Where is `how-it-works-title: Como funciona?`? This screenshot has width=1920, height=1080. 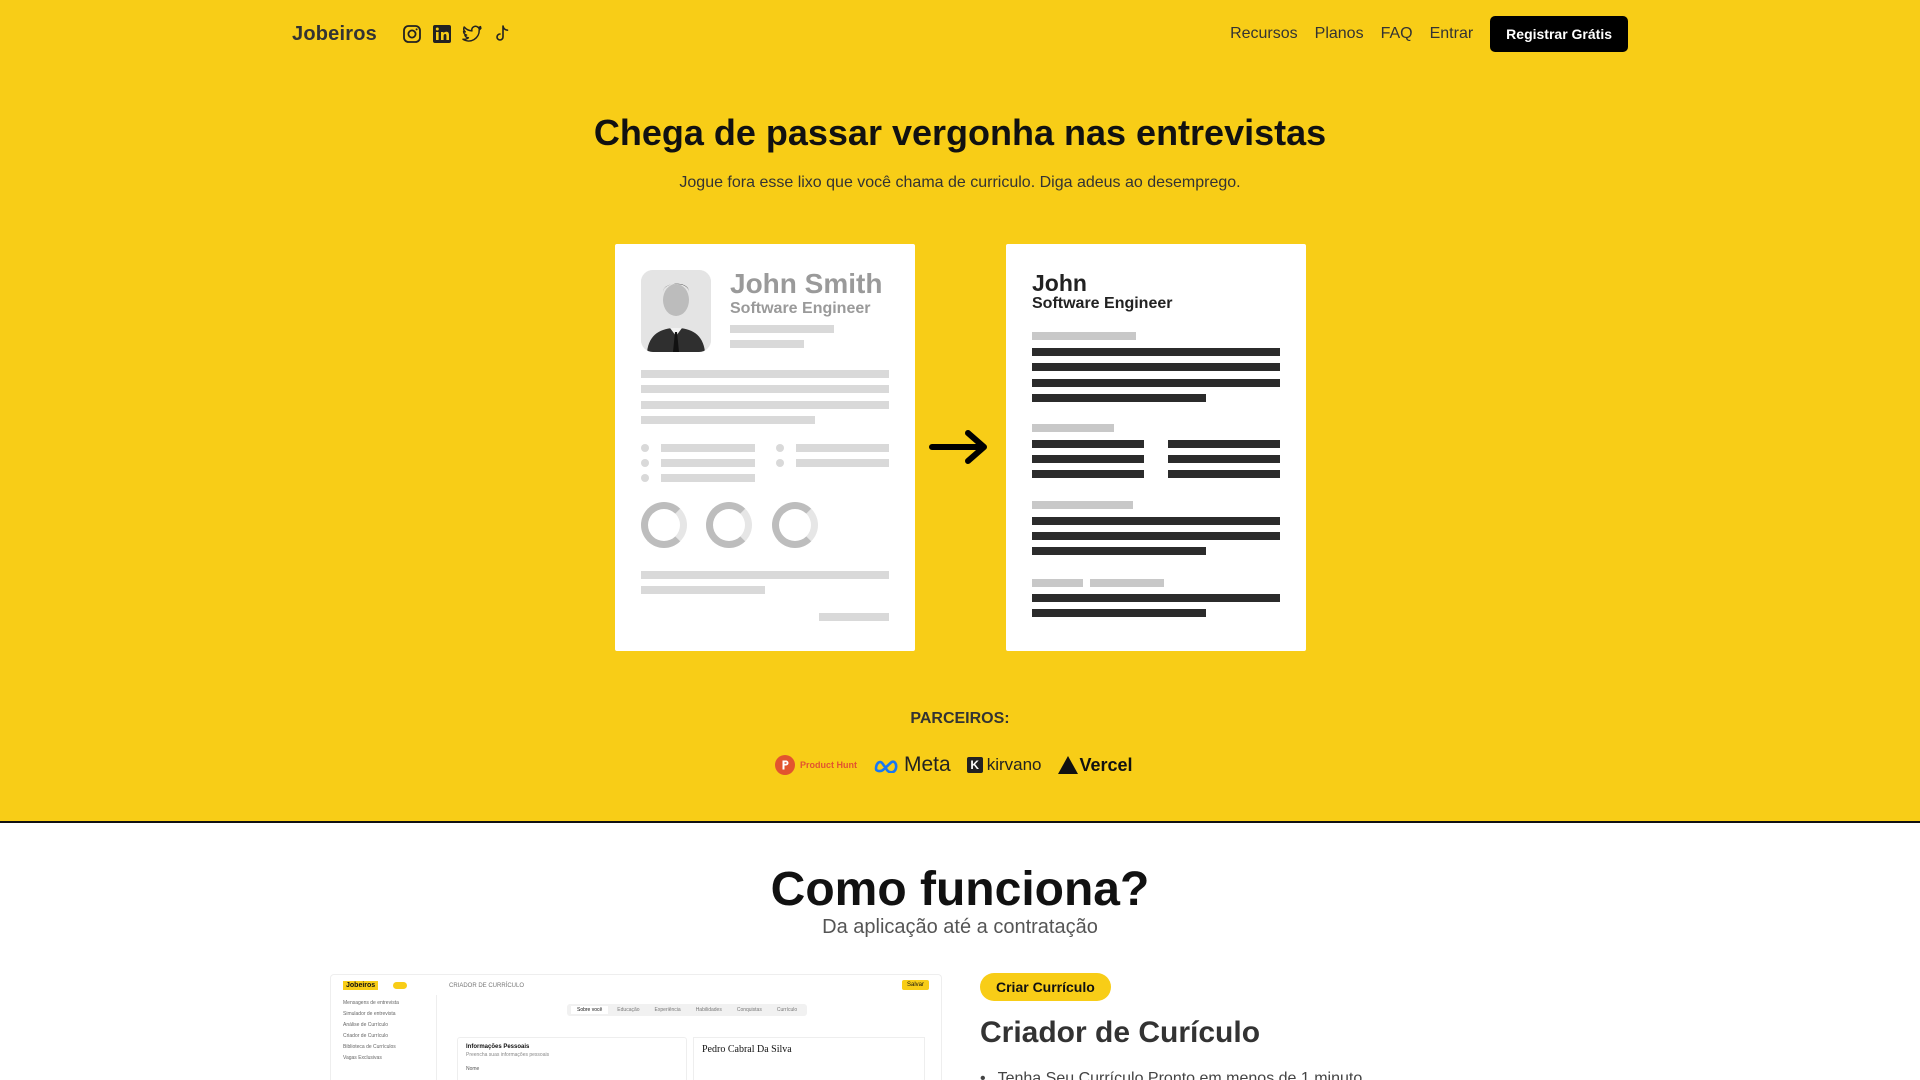 how-it-works-title: Como funciona? is located at coordinates (960, 889).